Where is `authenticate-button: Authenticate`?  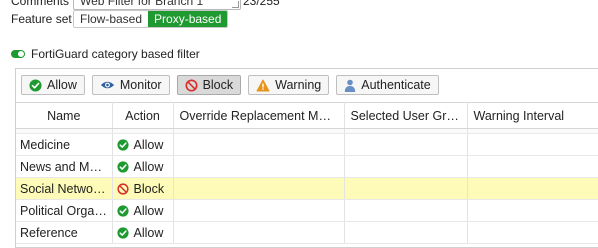 authenticate-button: Authenticate is located at coordinates (387, 85).